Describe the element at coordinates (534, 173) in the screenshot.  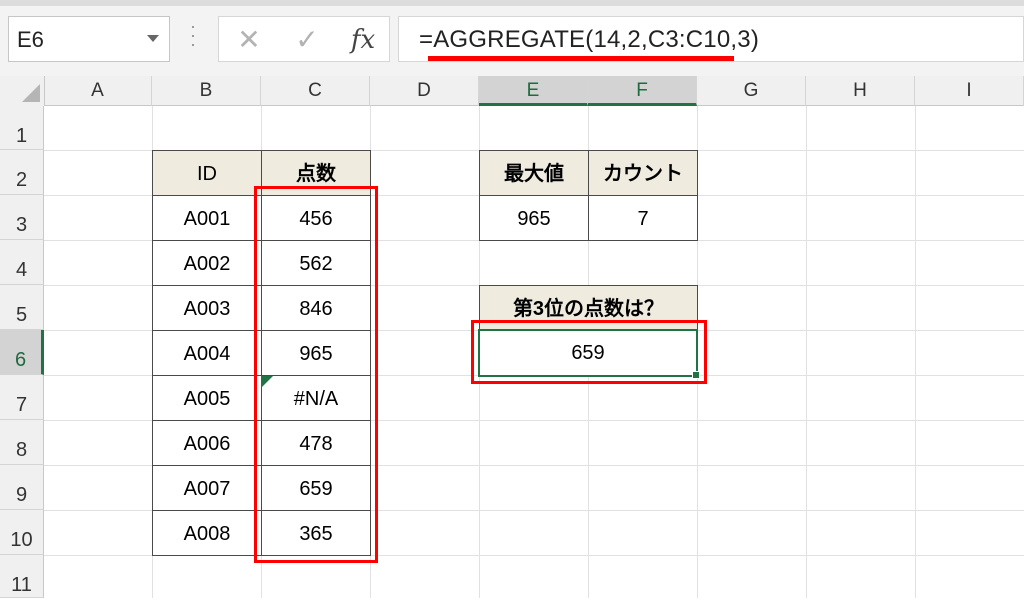
I see `table-header-max: 最大値` at that location.